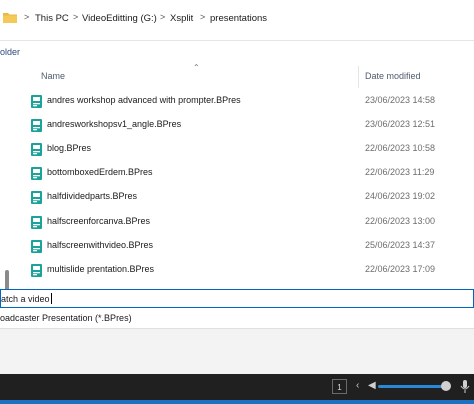  Describe the element at coordinates (10, 52) in the screenshot. I see `new-folder-button: older` at that location.